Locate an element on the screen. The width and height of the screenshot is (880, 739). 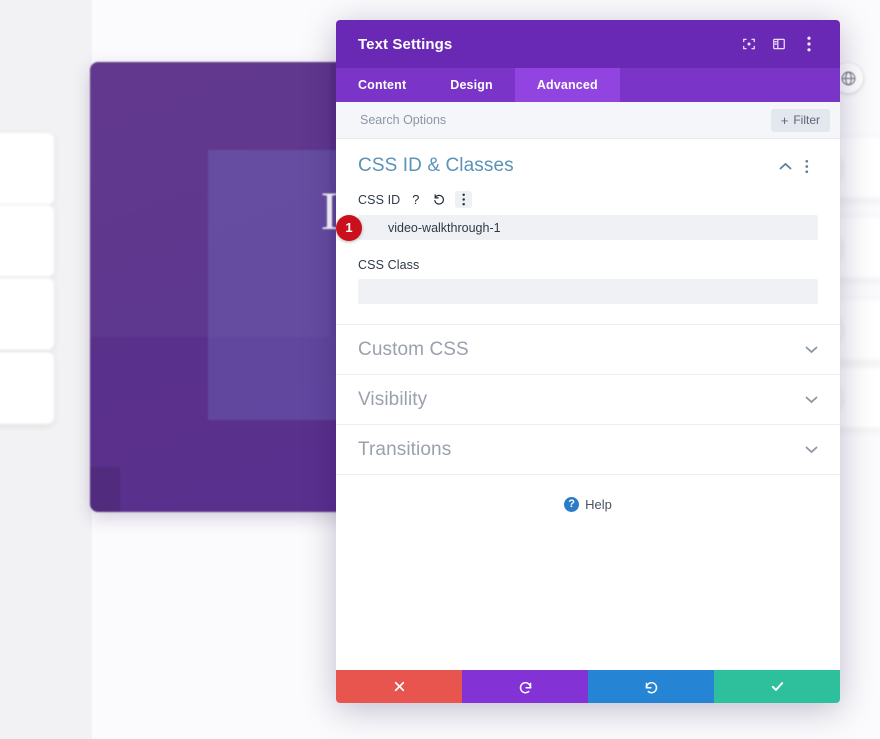
css-id-input-wrapper: 1 is located at coordinates (577, 227).